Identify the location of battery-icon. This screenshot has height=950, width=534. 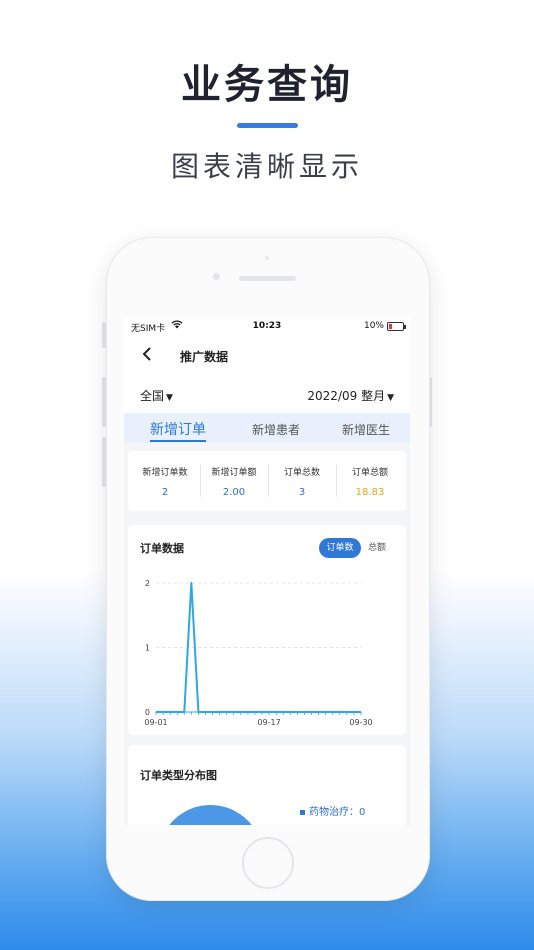
(396, 326).